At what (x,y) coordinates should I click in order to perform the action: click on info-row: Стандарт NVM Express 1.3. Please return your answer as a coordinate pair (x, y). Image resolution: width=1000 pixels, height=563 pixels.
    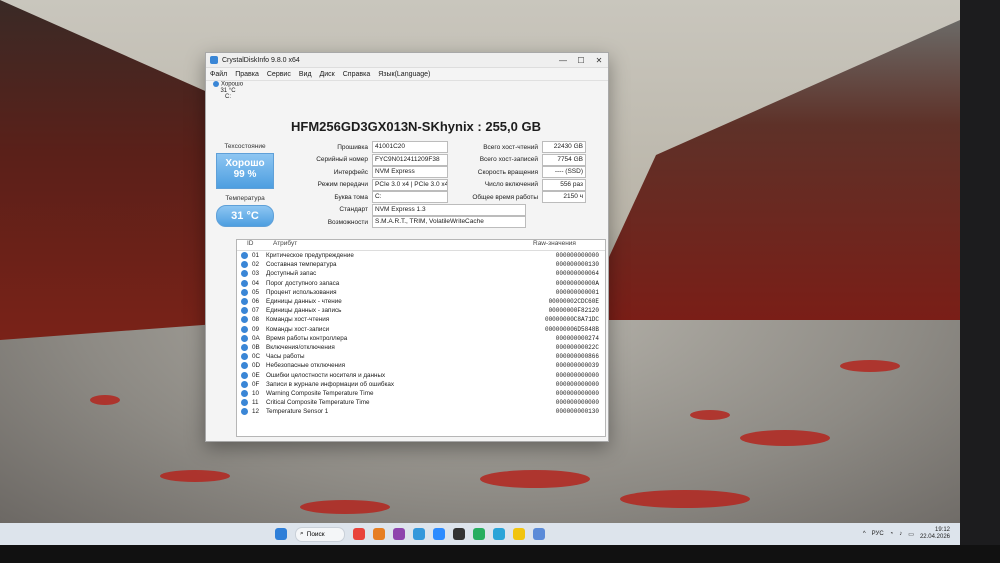
    Looking at the image, I should click on (441, 210).